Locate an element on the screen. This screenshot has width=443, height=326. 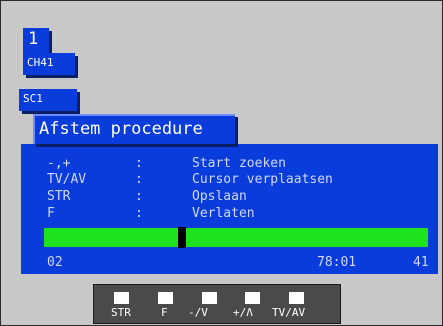
str-button is located at coordinates (121, 298).